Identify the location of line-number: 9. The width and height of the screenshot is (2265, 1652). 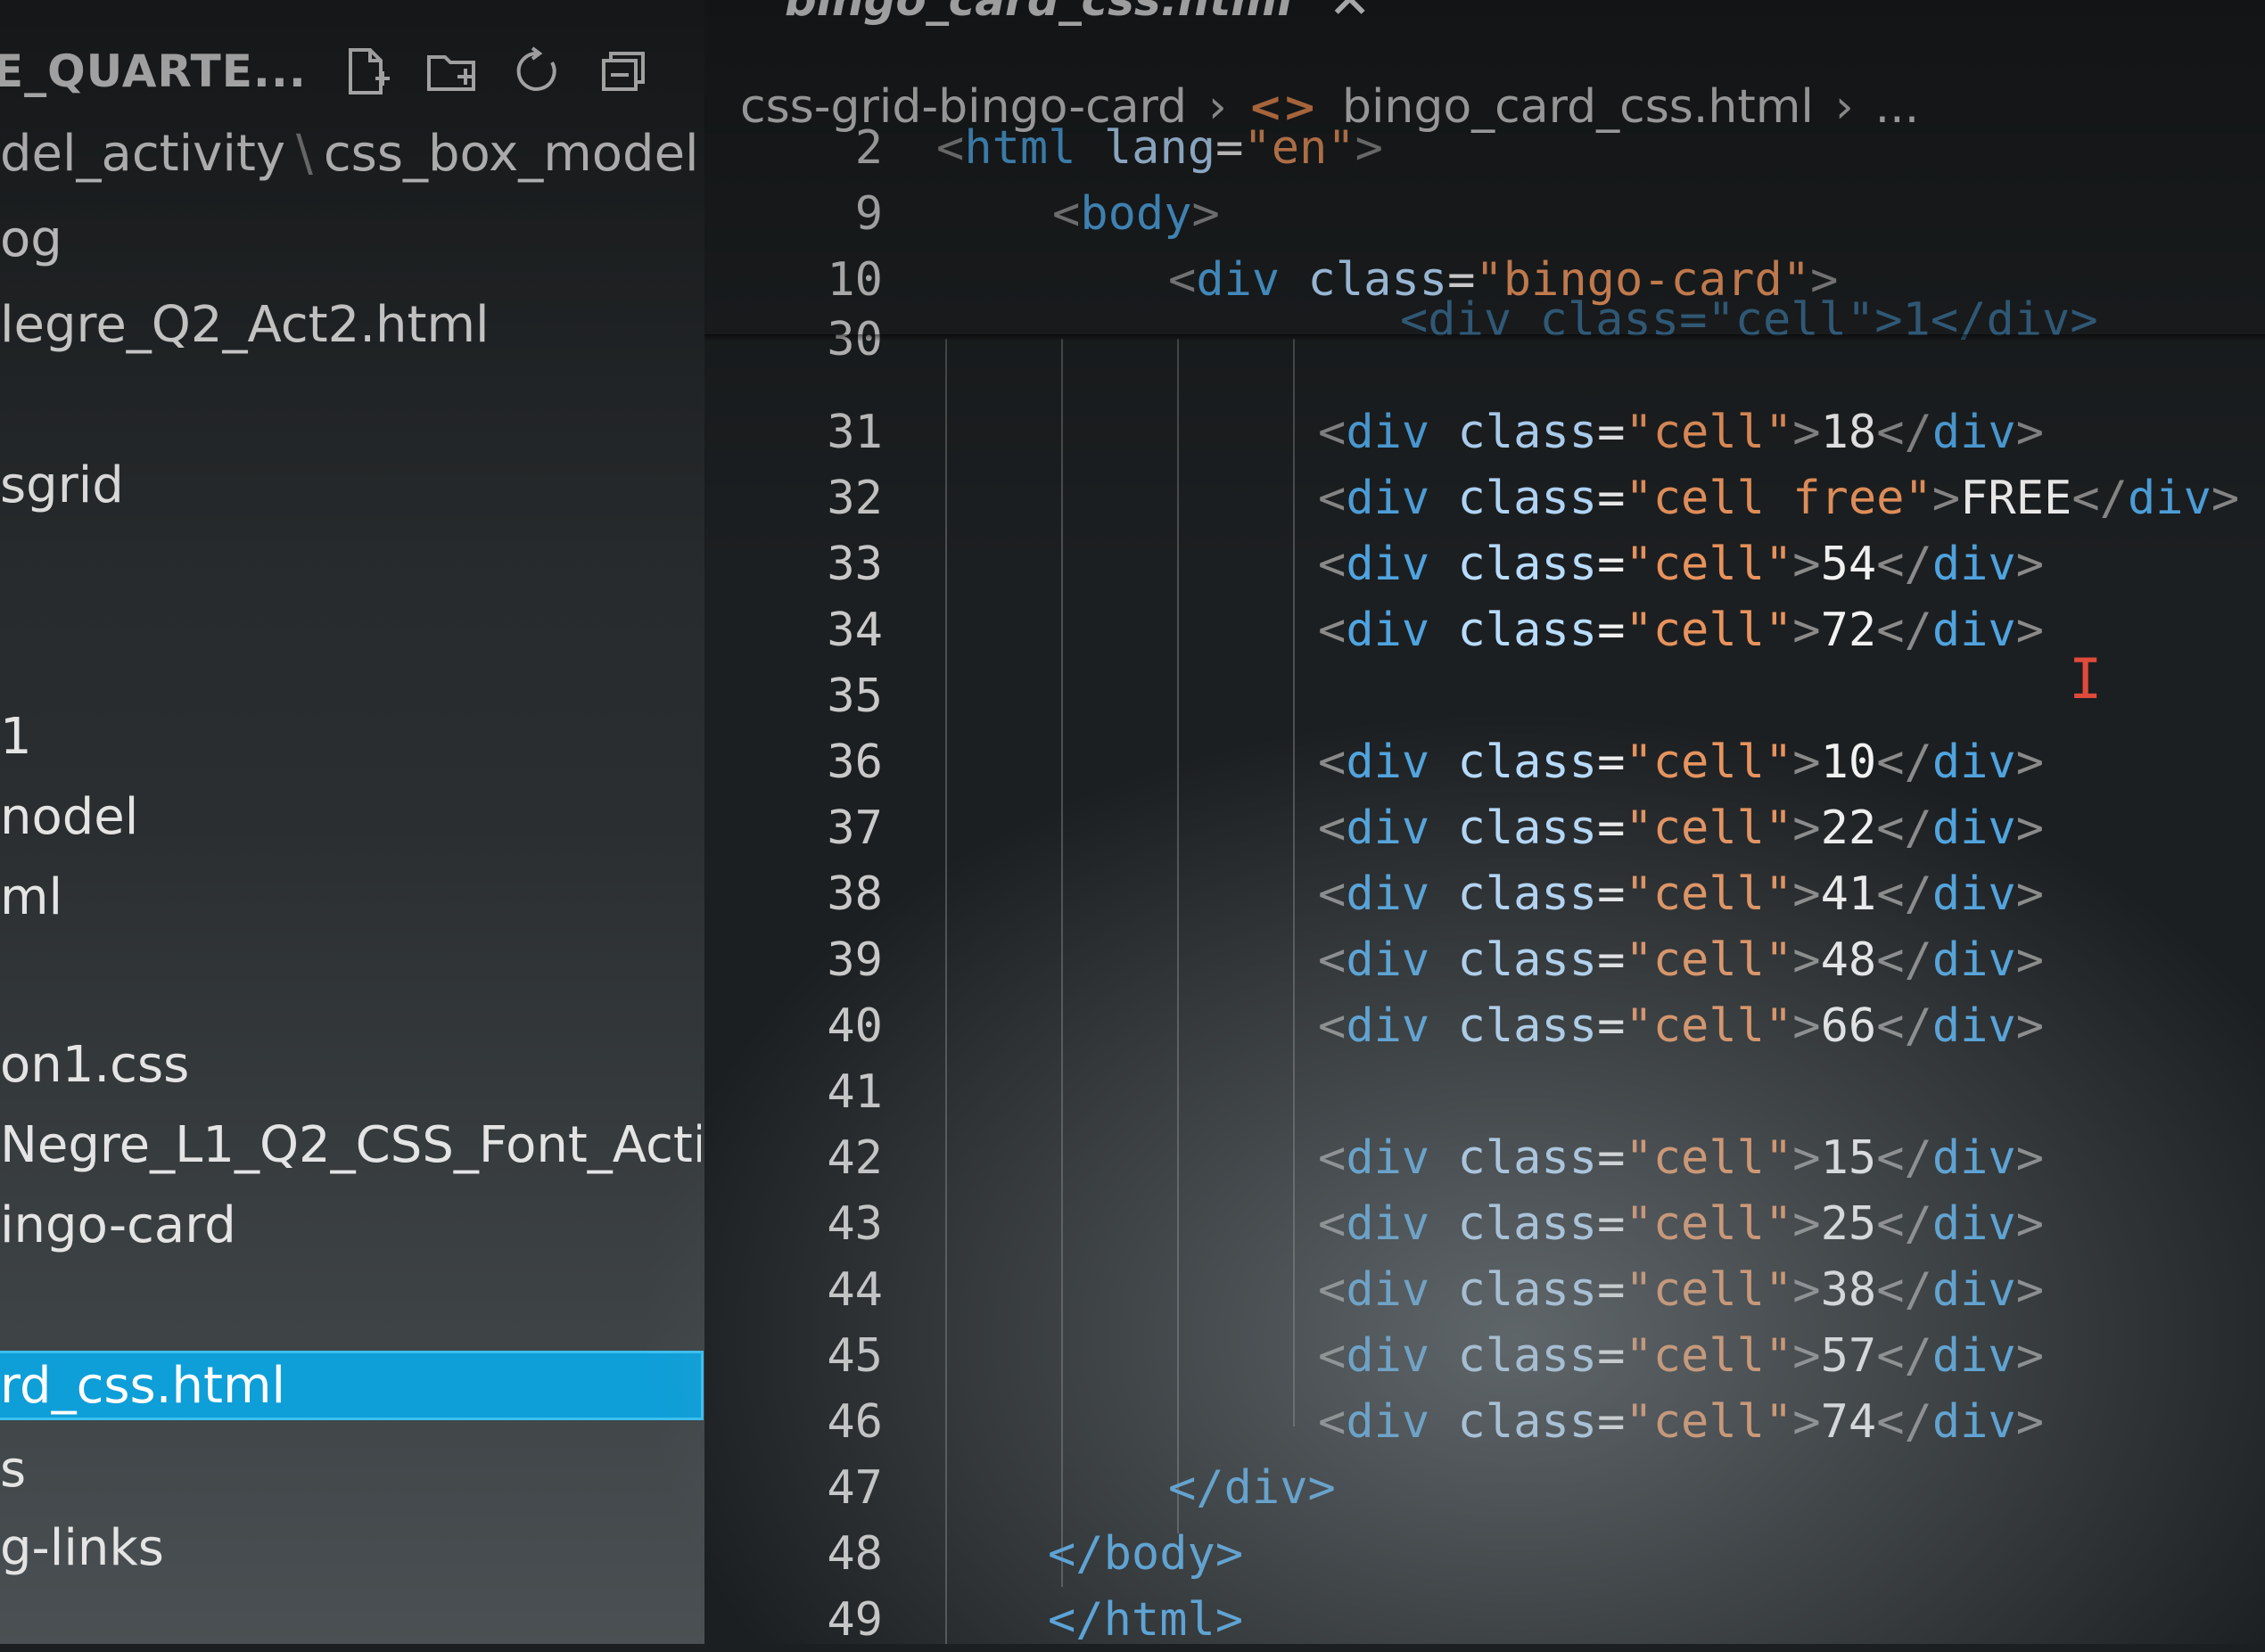
(868, 214).